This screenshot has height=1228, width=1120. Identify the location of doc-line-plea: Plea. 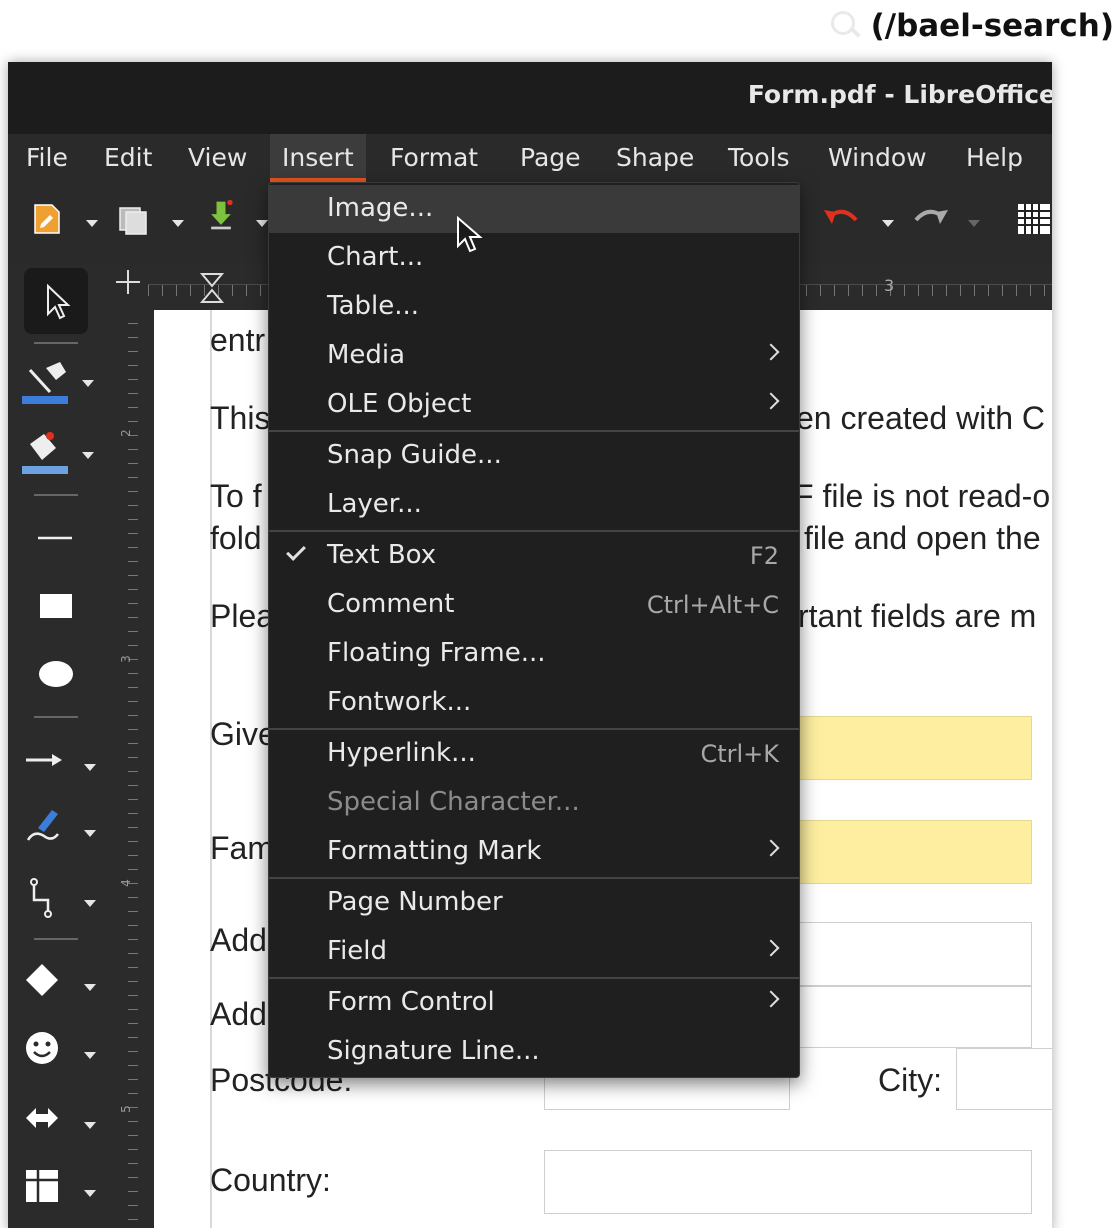
(242, 616).